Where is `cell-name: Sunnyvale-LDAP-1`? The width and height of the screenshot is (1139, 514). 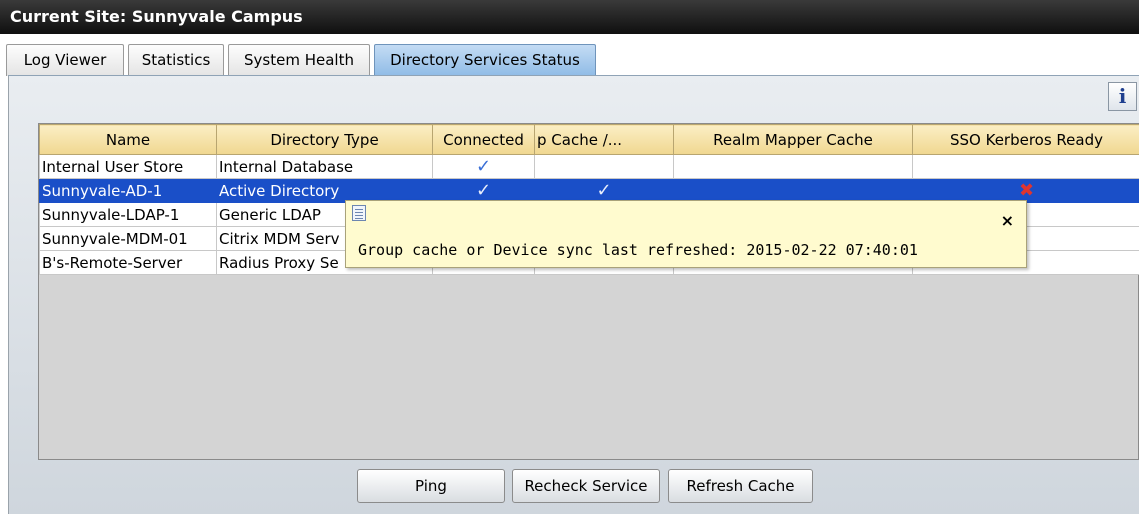 cell-name: Sunnyvale-LDAP-1 is located at coordinates (128, 214).